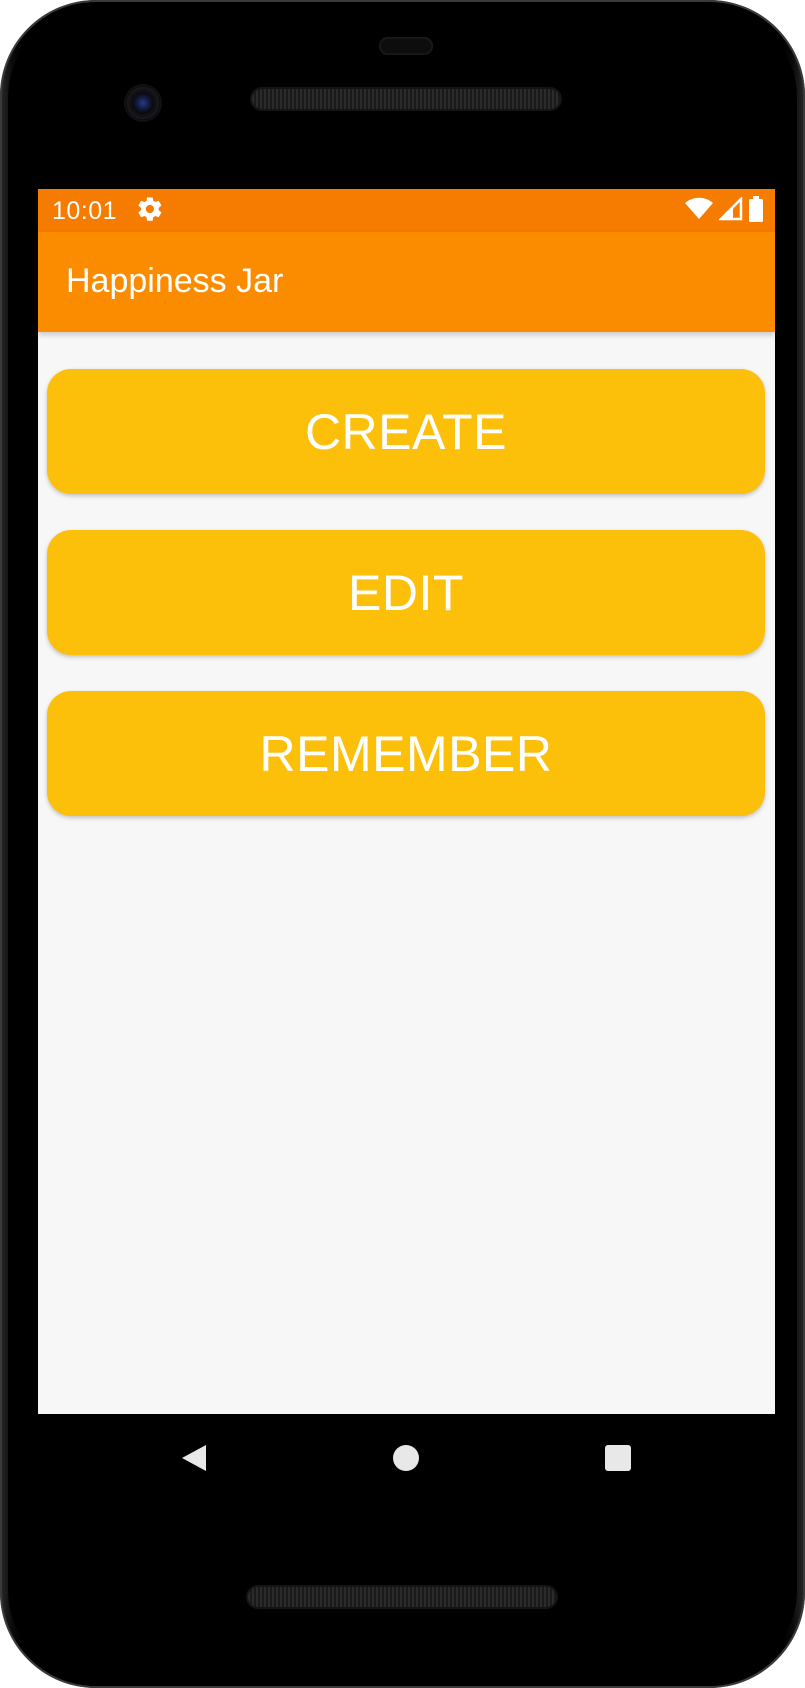 The image size is (805, 1688). I want to click on bottom-speaker, so click(402, 1597).